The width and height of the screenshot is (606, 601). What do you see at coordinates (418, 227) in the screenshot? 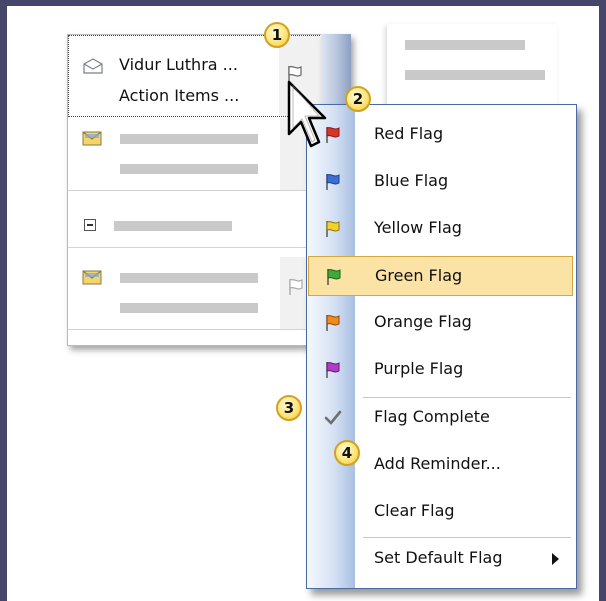
I see `menu-item-label: Yellow Flag` at bounding box center [418, 227].